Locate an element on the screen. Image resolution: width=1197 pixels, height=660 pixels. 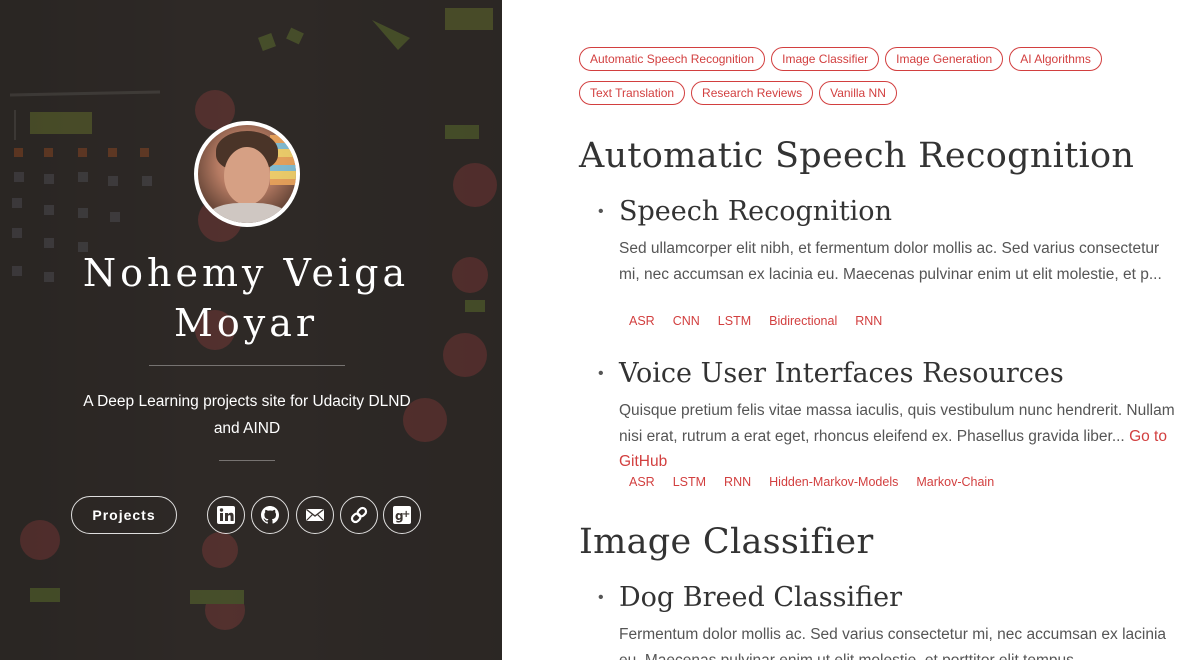
github-button is located at coordinates (270, 515).